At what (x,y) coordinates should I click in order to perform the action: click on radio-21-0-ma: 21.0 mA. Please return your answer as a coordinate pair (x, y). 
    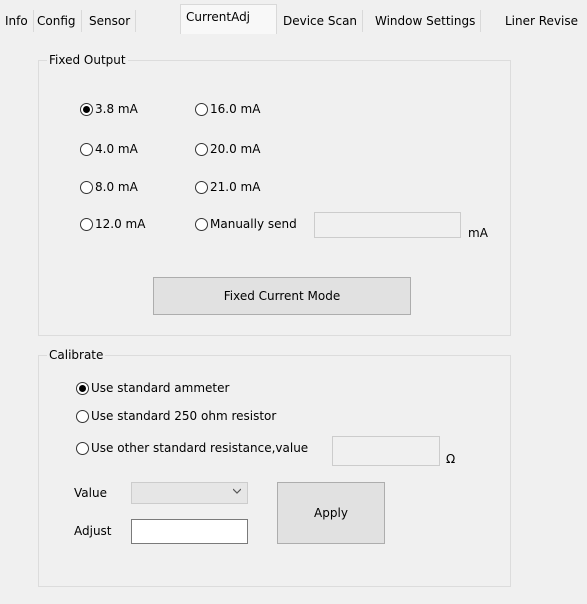
    Looking at the image, I should click on (227, 187).